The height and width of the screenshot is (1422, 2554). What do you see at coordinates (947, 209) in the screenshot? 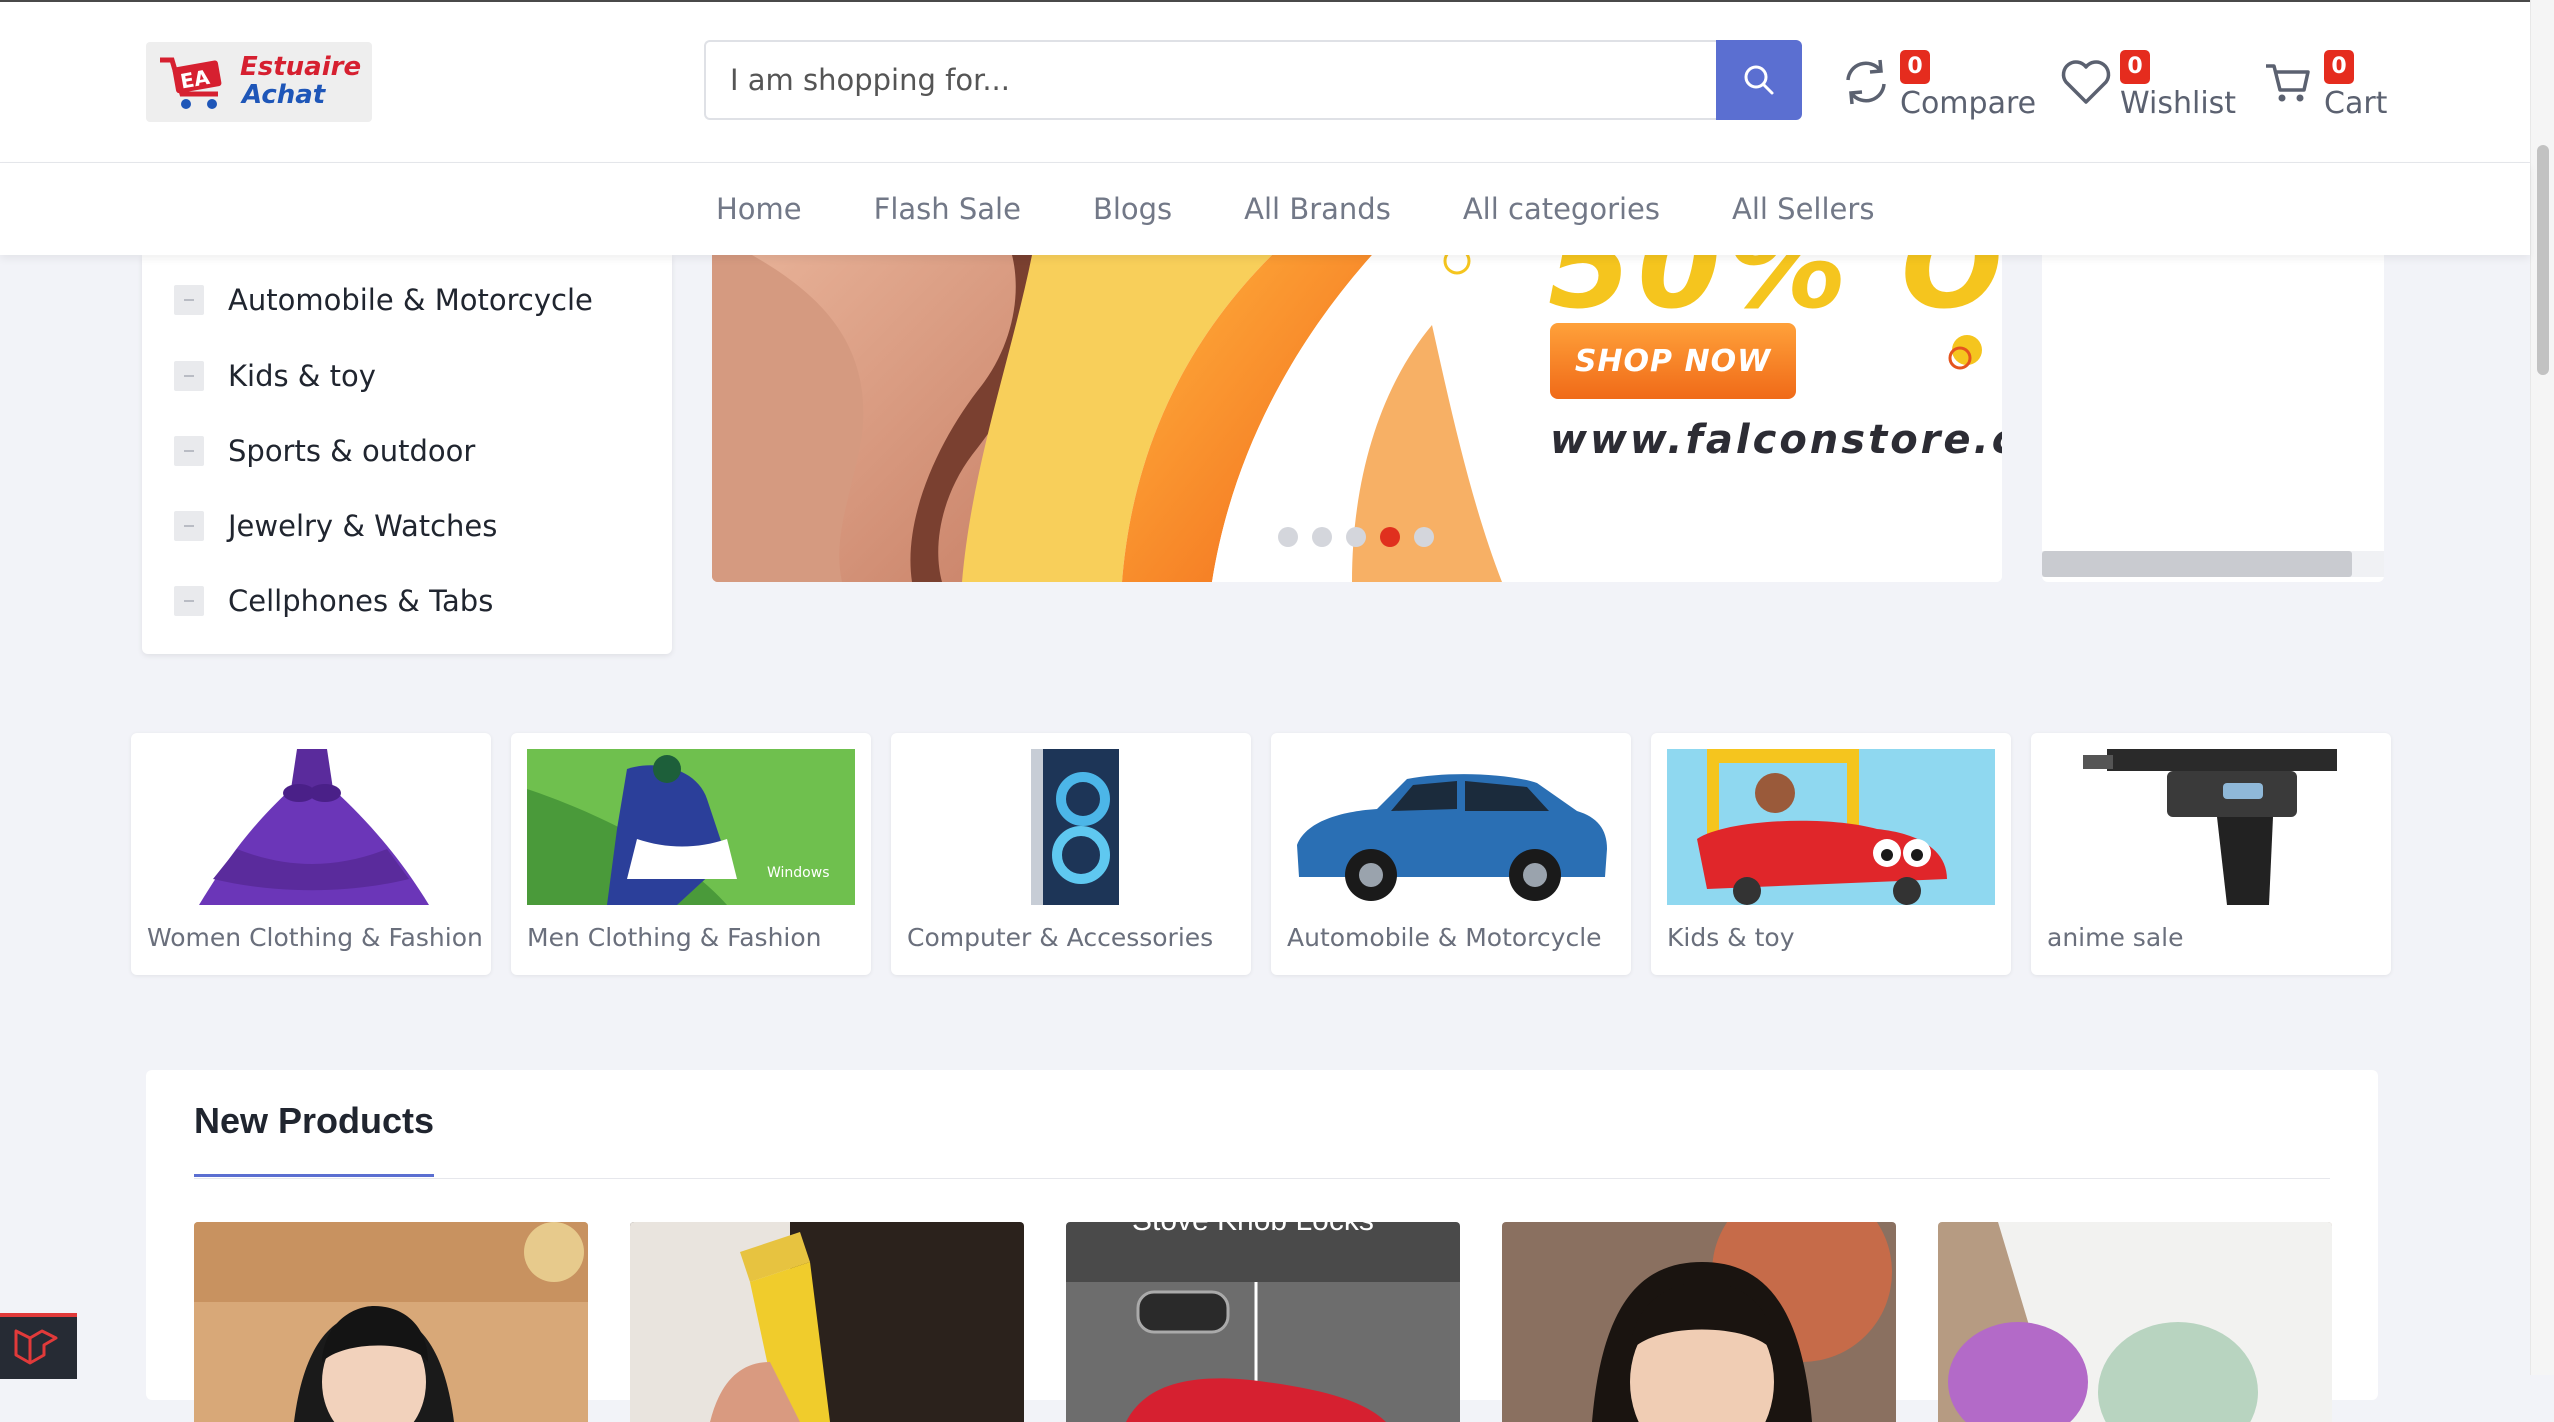
I see `nav-flash-sale: Flash Sale` at bounding box center [947, 209].